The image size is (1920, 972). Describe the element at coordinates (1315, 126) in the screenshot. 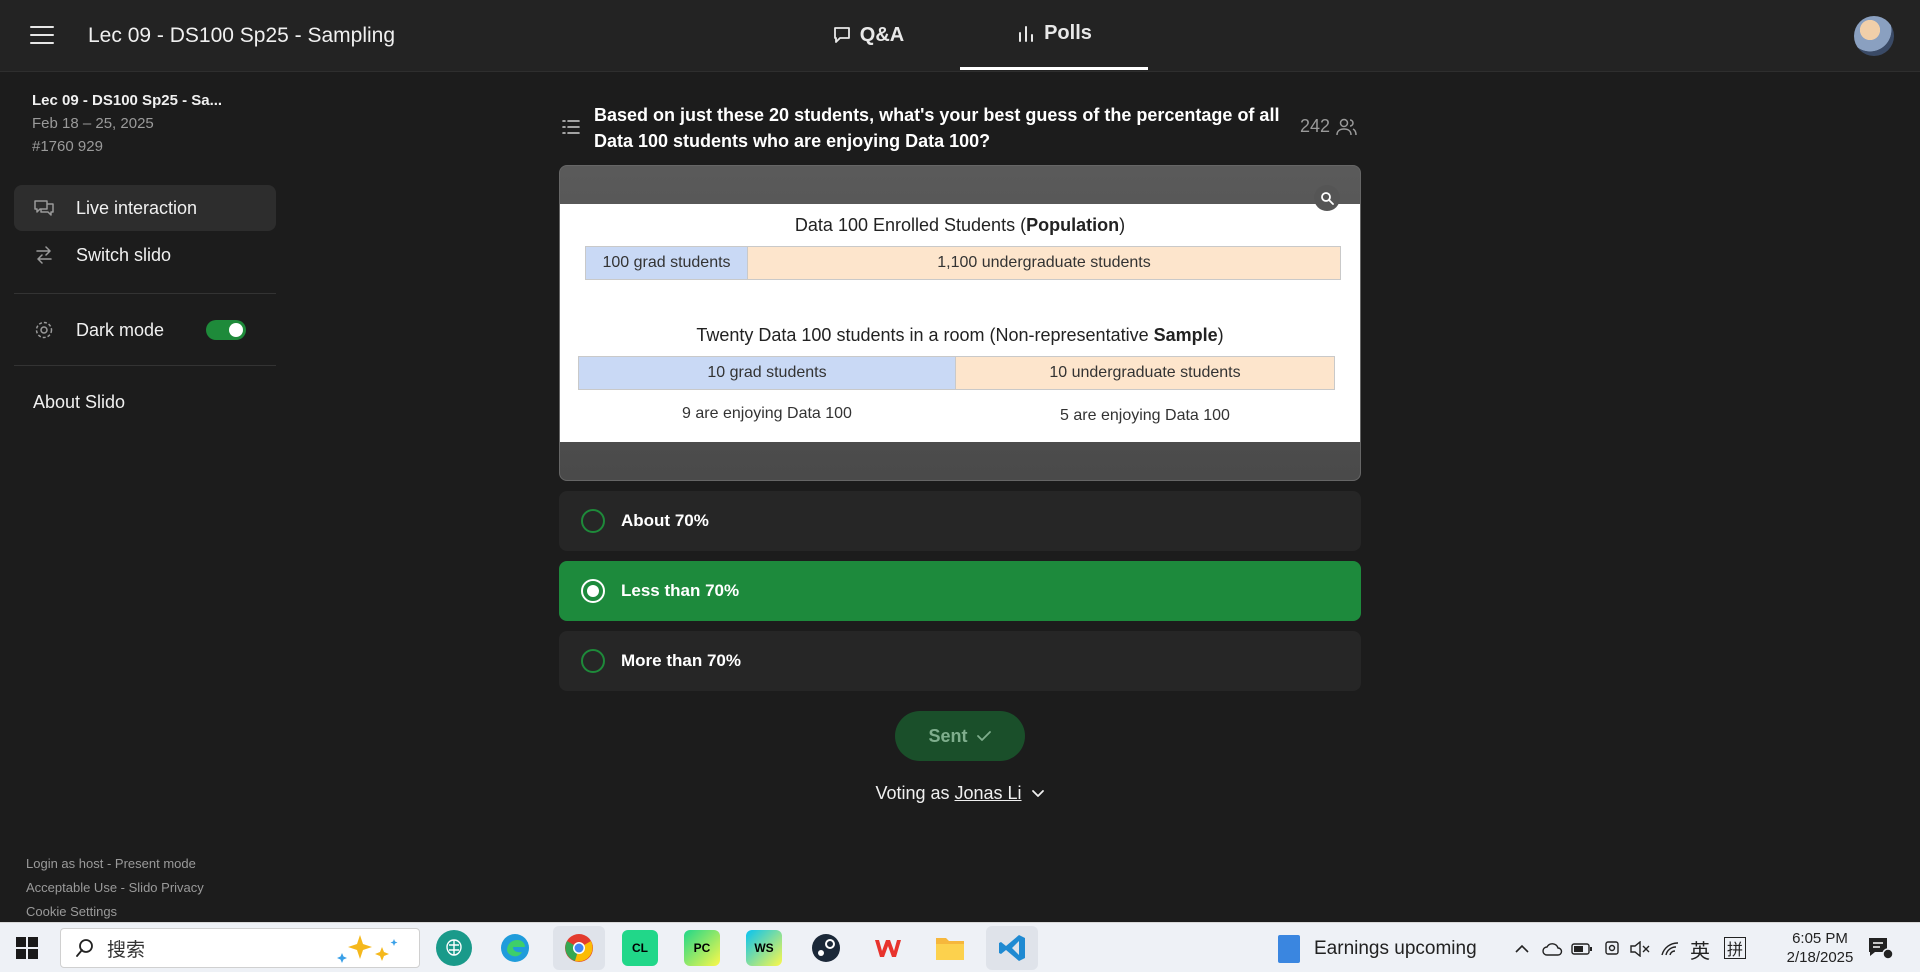

I see `voter-count-value: 242` at that location.